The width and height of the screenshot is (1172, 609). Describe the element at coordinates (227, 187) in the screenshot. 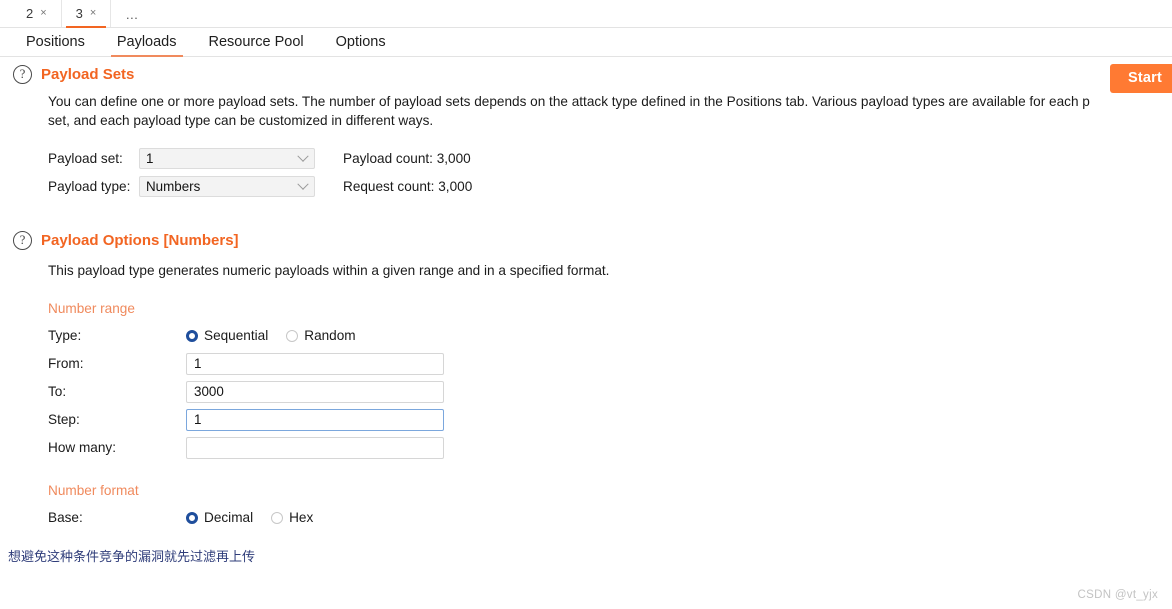

I see `payload-type-select: Numbers` at that location.